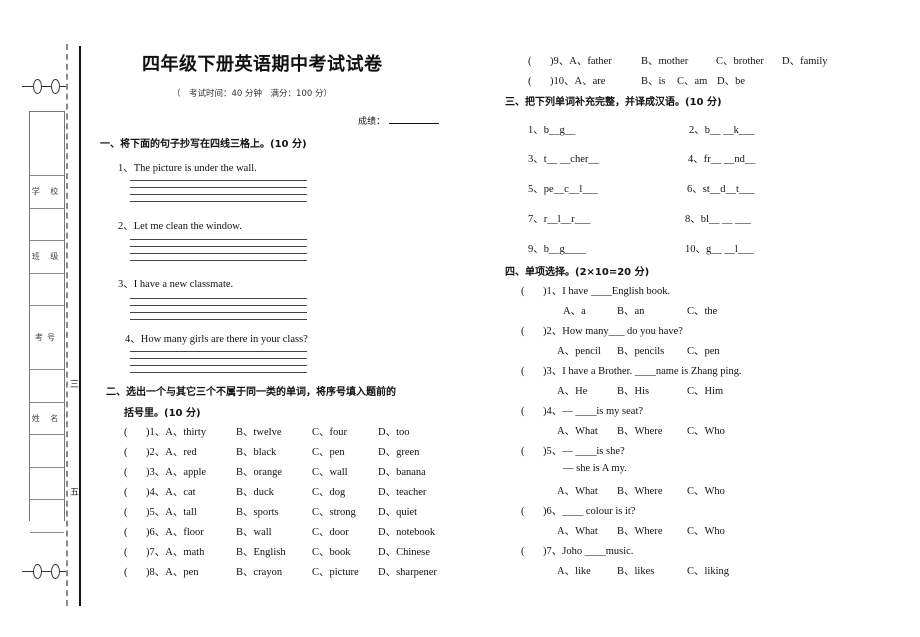 The height and width of the screenshot is (637, 920). I want to click on option-b: B、is, so click(653, 81).